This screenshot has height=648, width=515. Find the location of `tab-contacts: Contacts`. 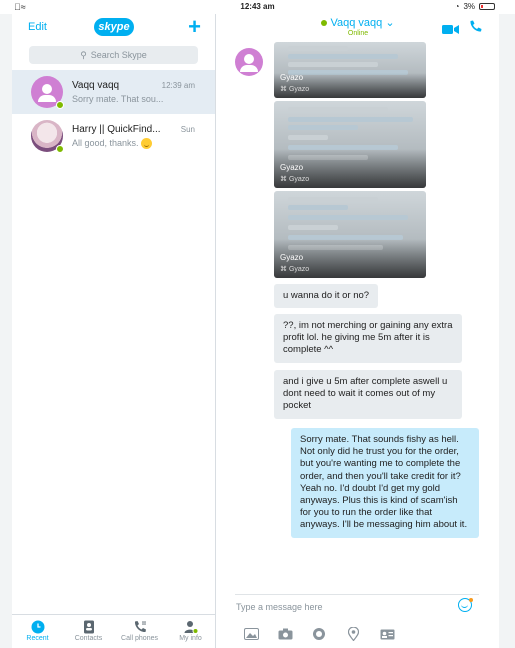

tab-contacts: Contacts is located at coordinates (88, 631).